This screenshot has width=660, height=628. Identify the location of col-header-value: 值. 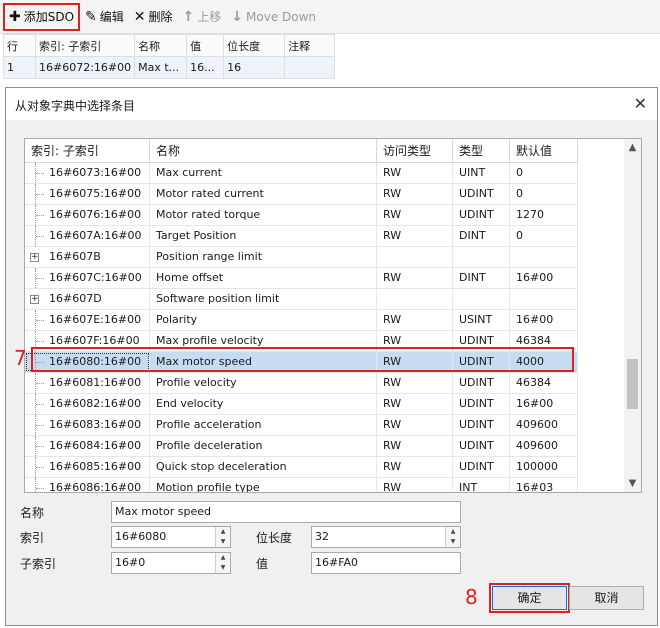
(205, 45).